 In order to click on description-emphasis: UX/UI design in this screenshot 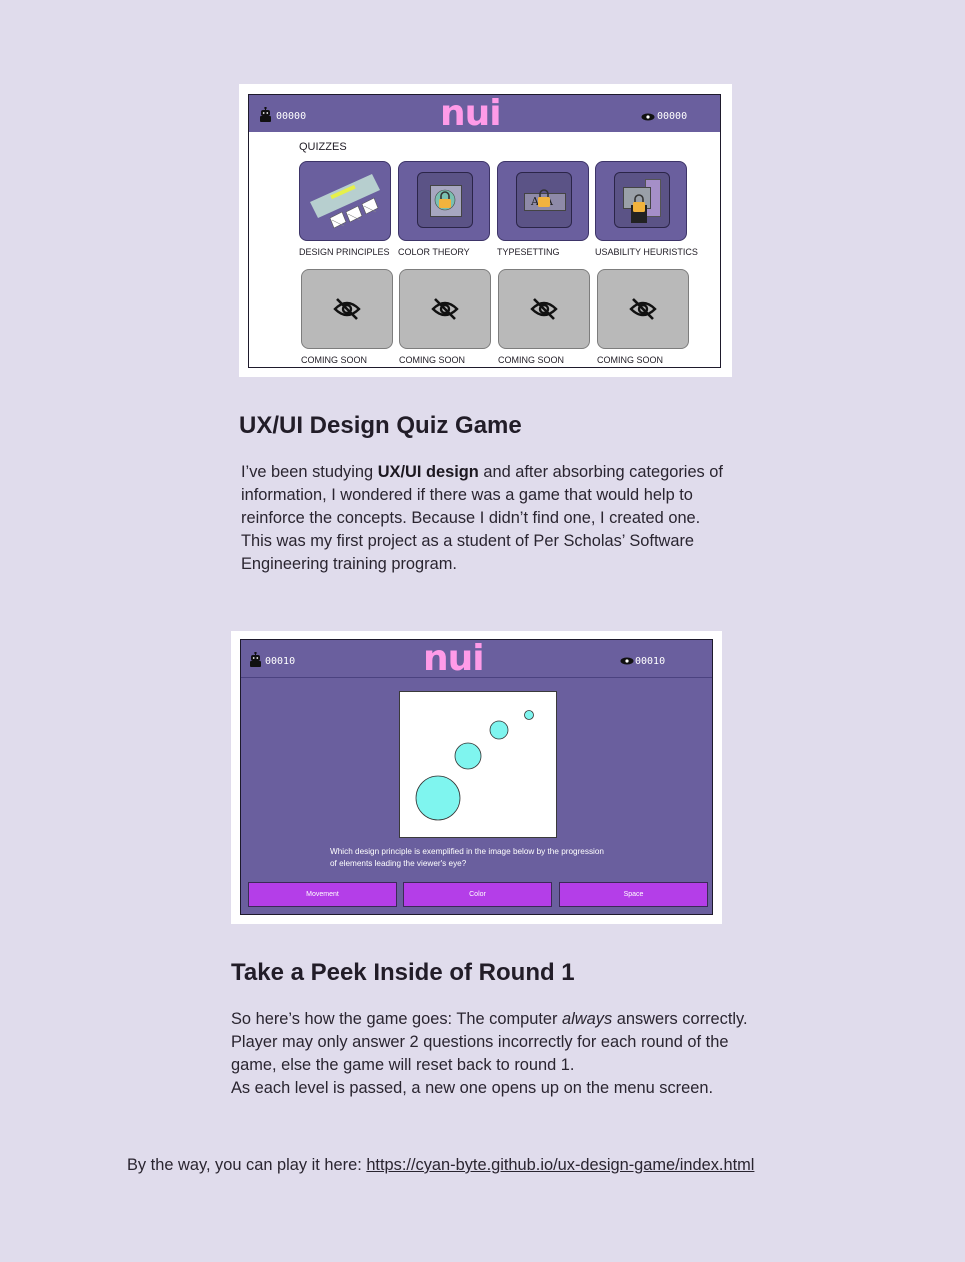, I will do `click(428, 472)`.